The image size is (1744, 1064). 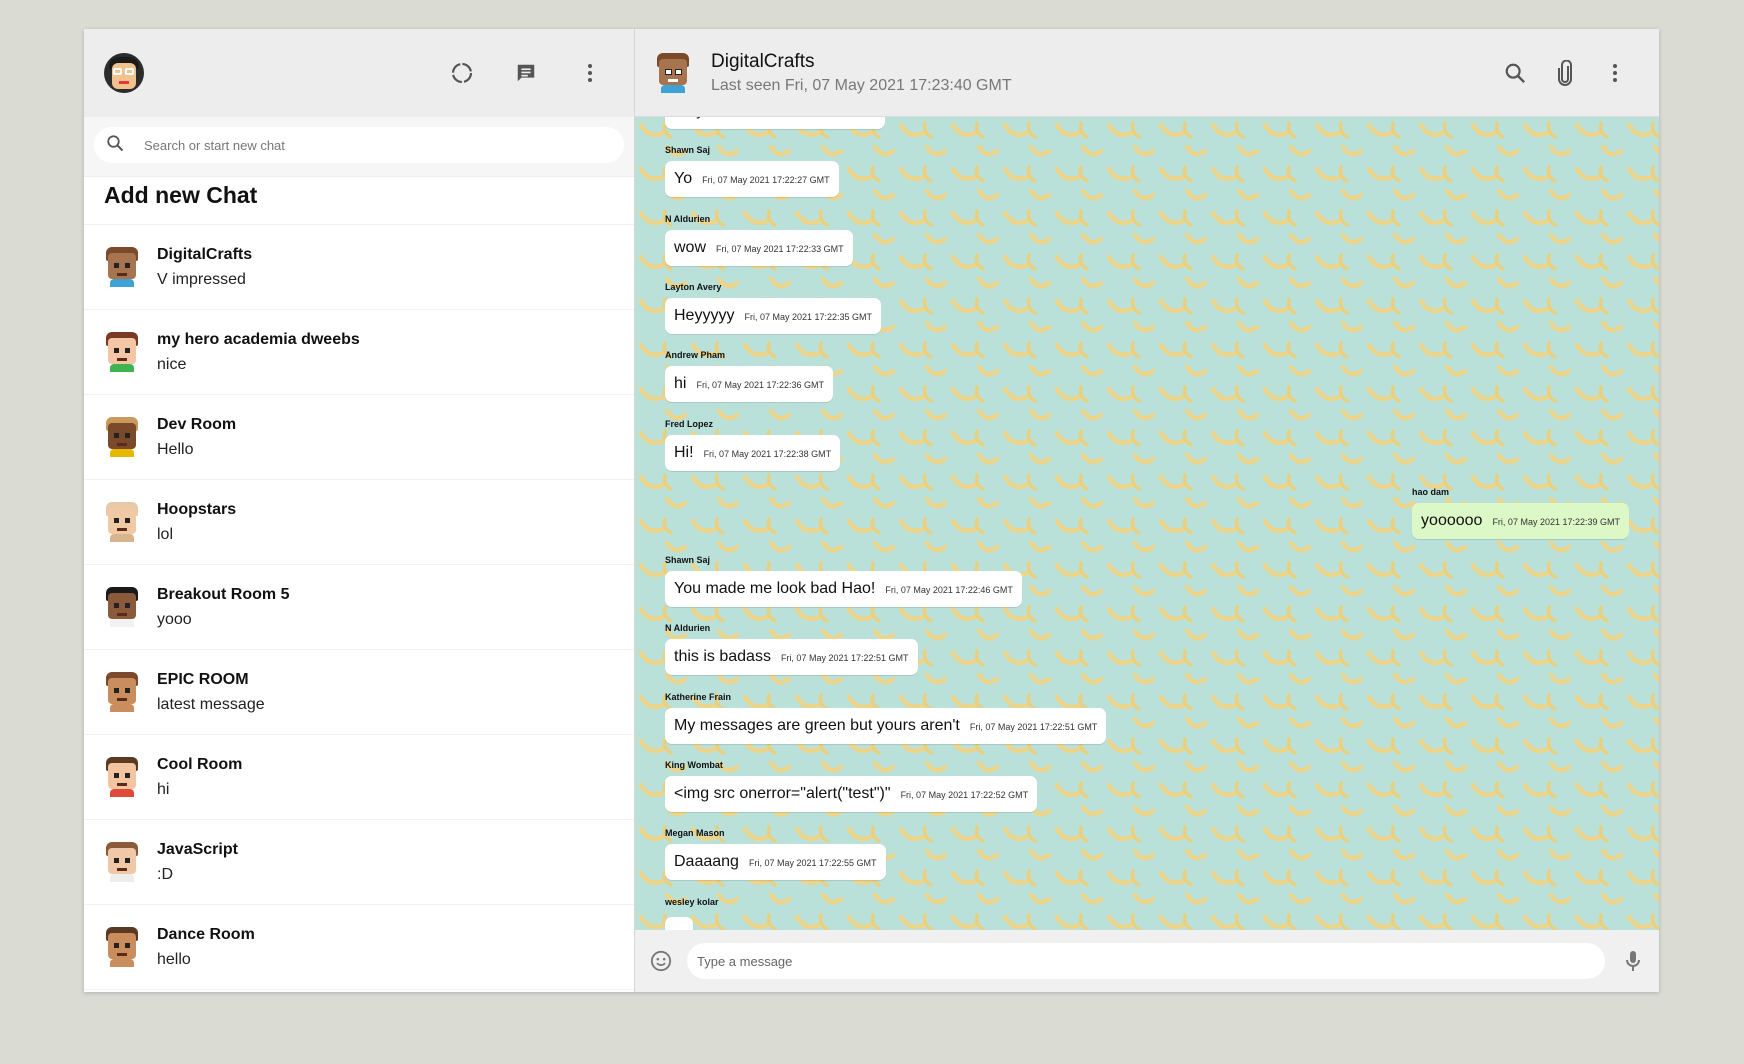 I want to click on chat-last-message: Hello, so click(x=175, y=449).